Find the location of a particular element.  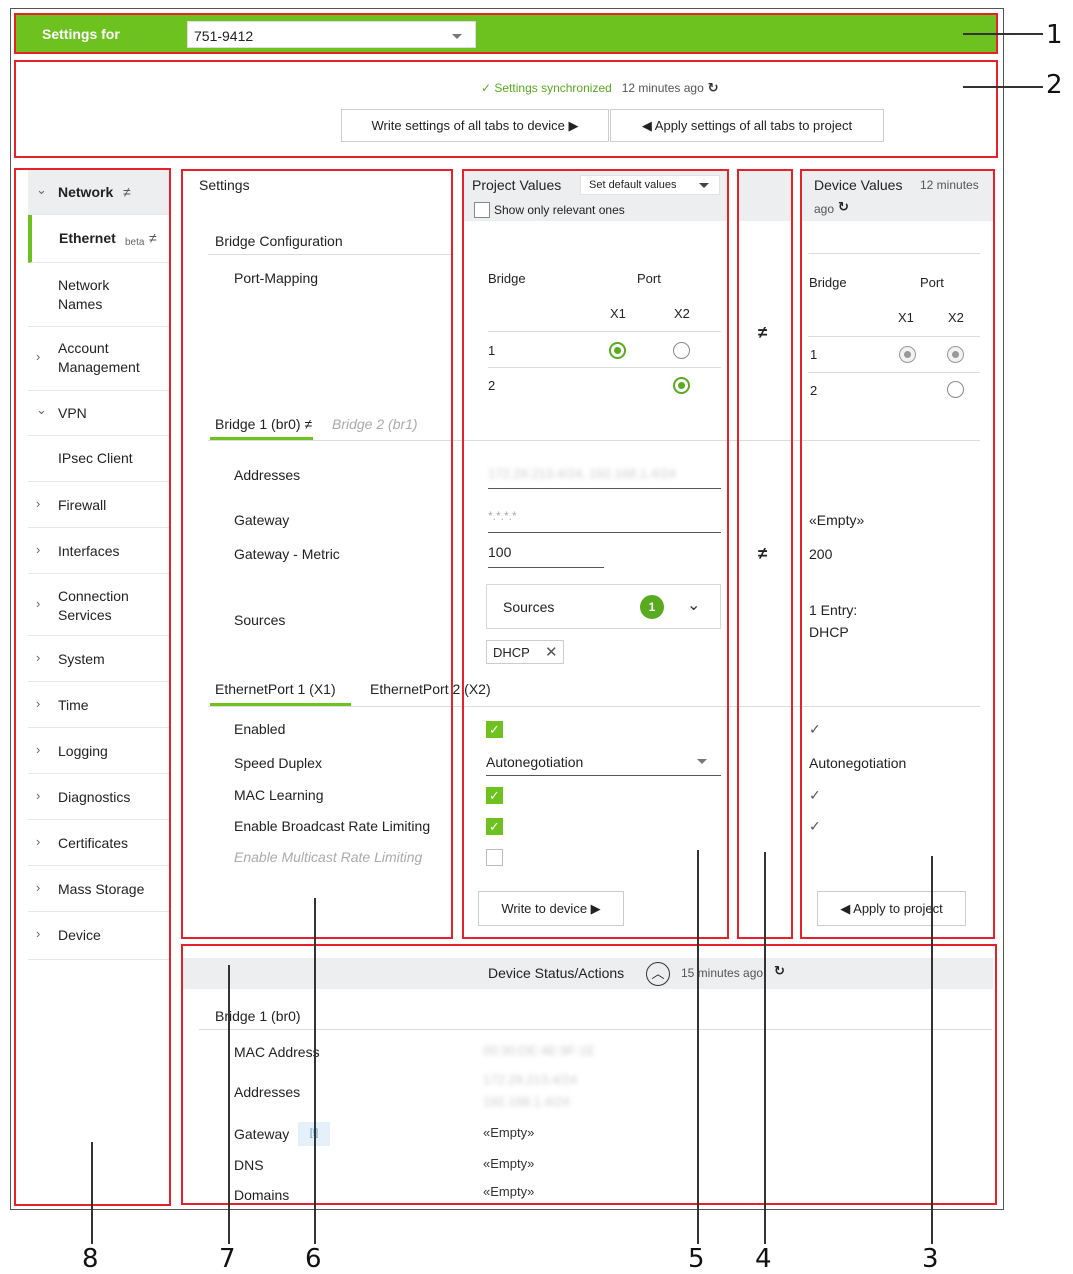

device-select-value: 751-9412 is located at coordinates (224, 36).